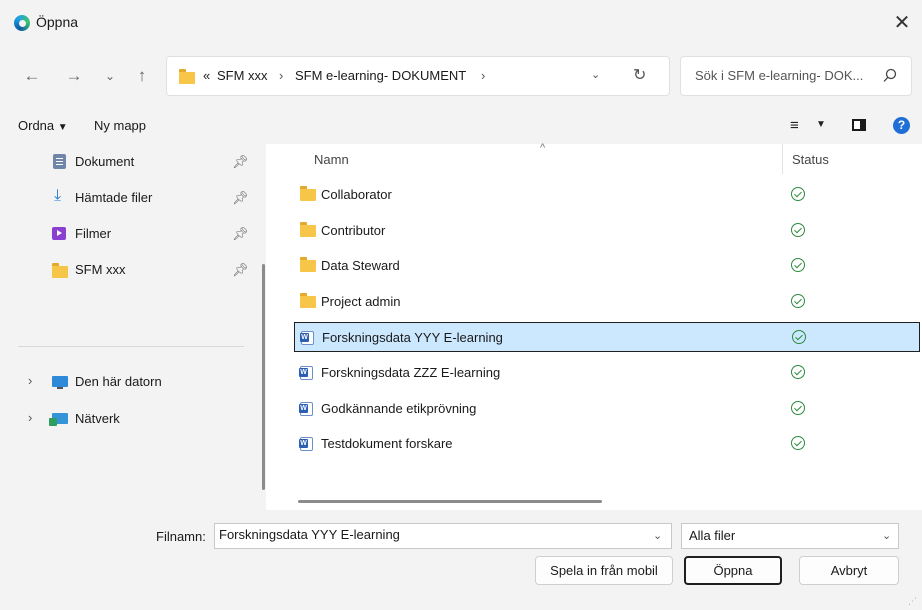 The width and height of the screenshot is (922, 610). I want to click on videos-icon, so click(59, 233).